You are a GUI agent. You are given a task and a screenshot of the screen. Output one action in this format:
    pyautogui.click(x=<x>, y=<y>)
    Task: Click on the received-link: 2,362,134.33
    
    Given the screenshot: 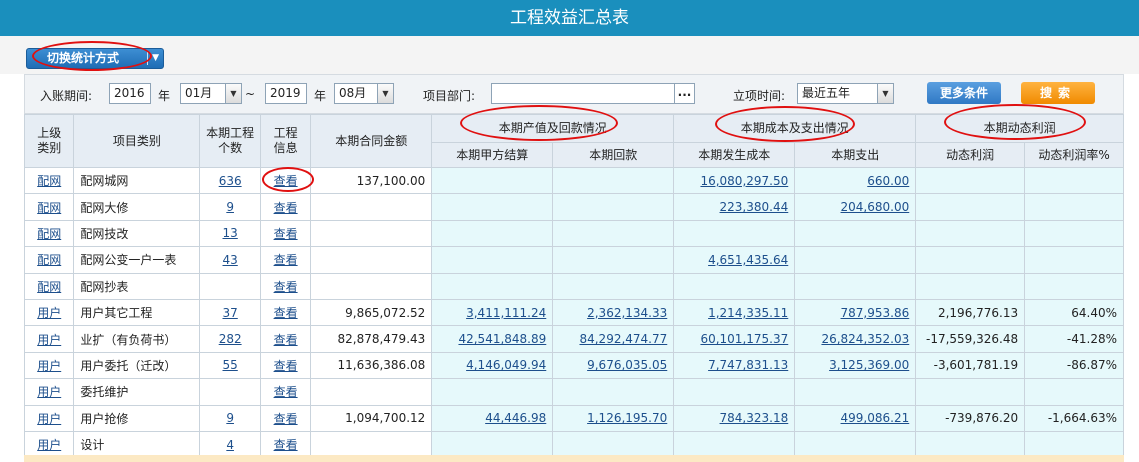 What is the action you would take?
    pyautogui.click(x=627, y=313)
    